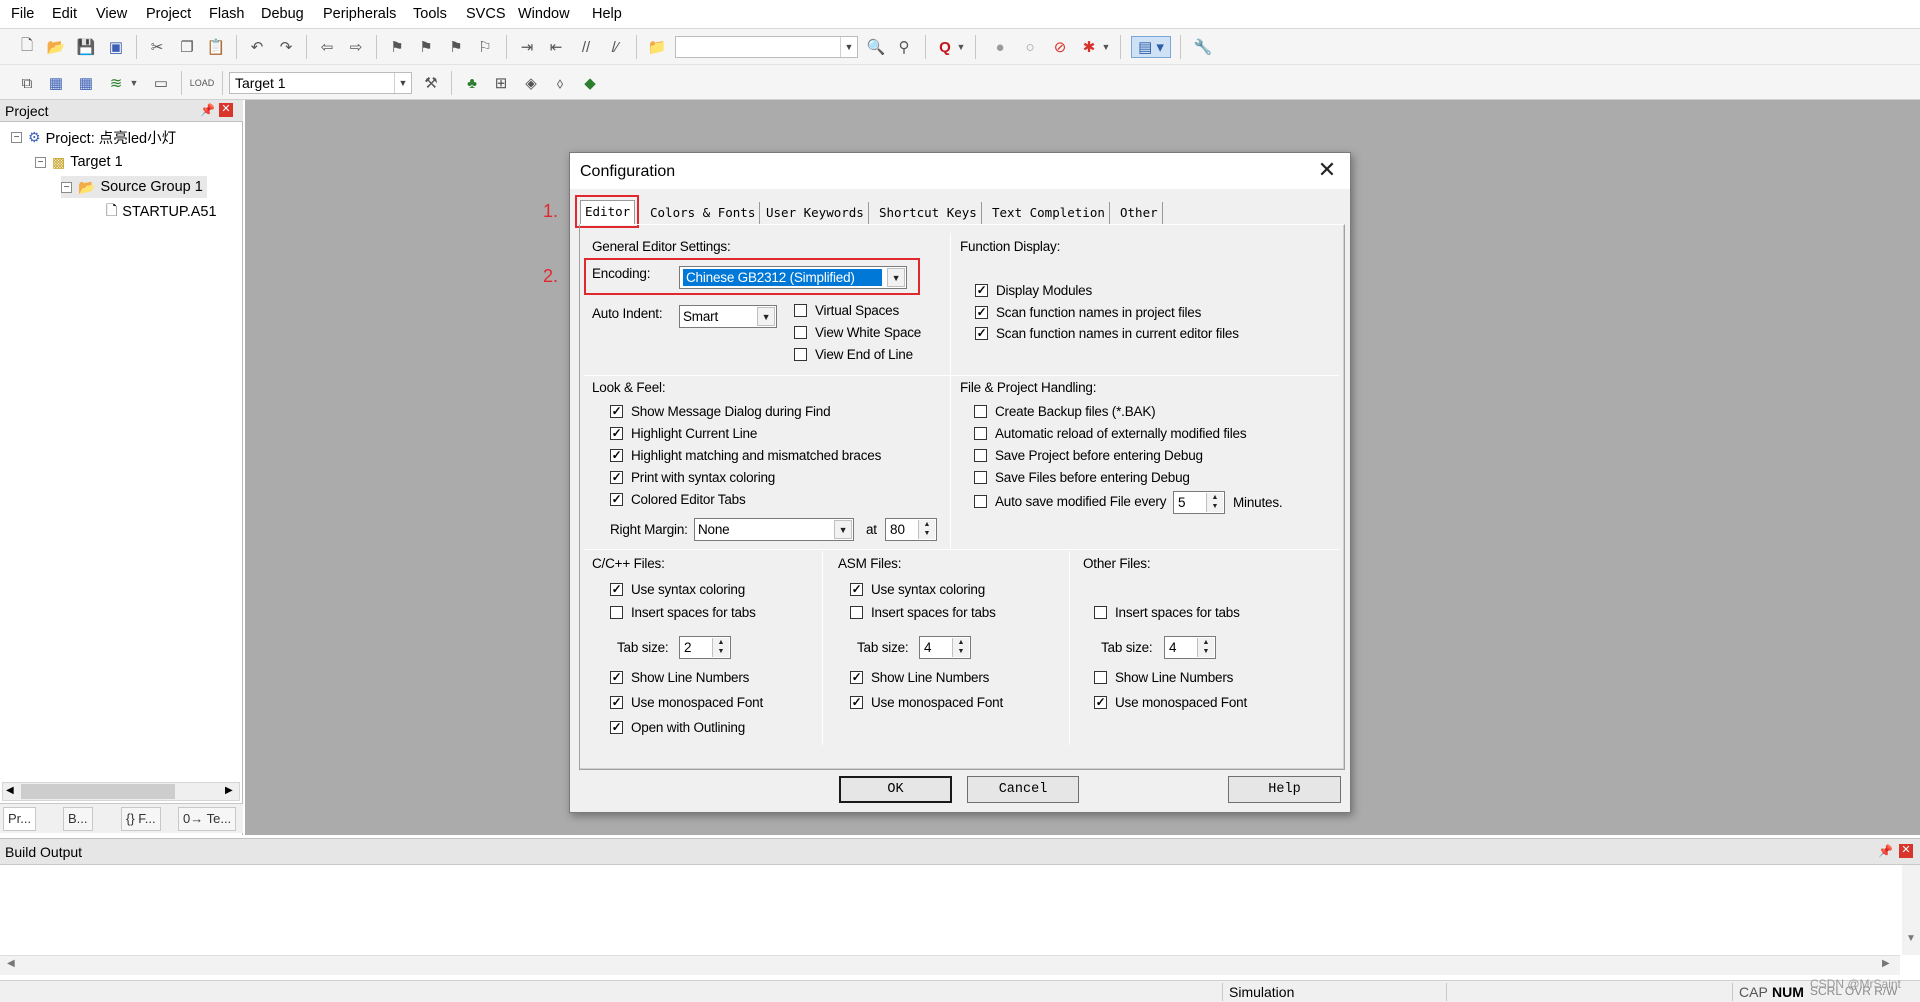 Image resolution: width=1920 pixels, height=1002 pixels. What do you see at coordinates (282, 14) in the screenshot?
I see `menu-debug: Debug` at bounding box center [282, 14].